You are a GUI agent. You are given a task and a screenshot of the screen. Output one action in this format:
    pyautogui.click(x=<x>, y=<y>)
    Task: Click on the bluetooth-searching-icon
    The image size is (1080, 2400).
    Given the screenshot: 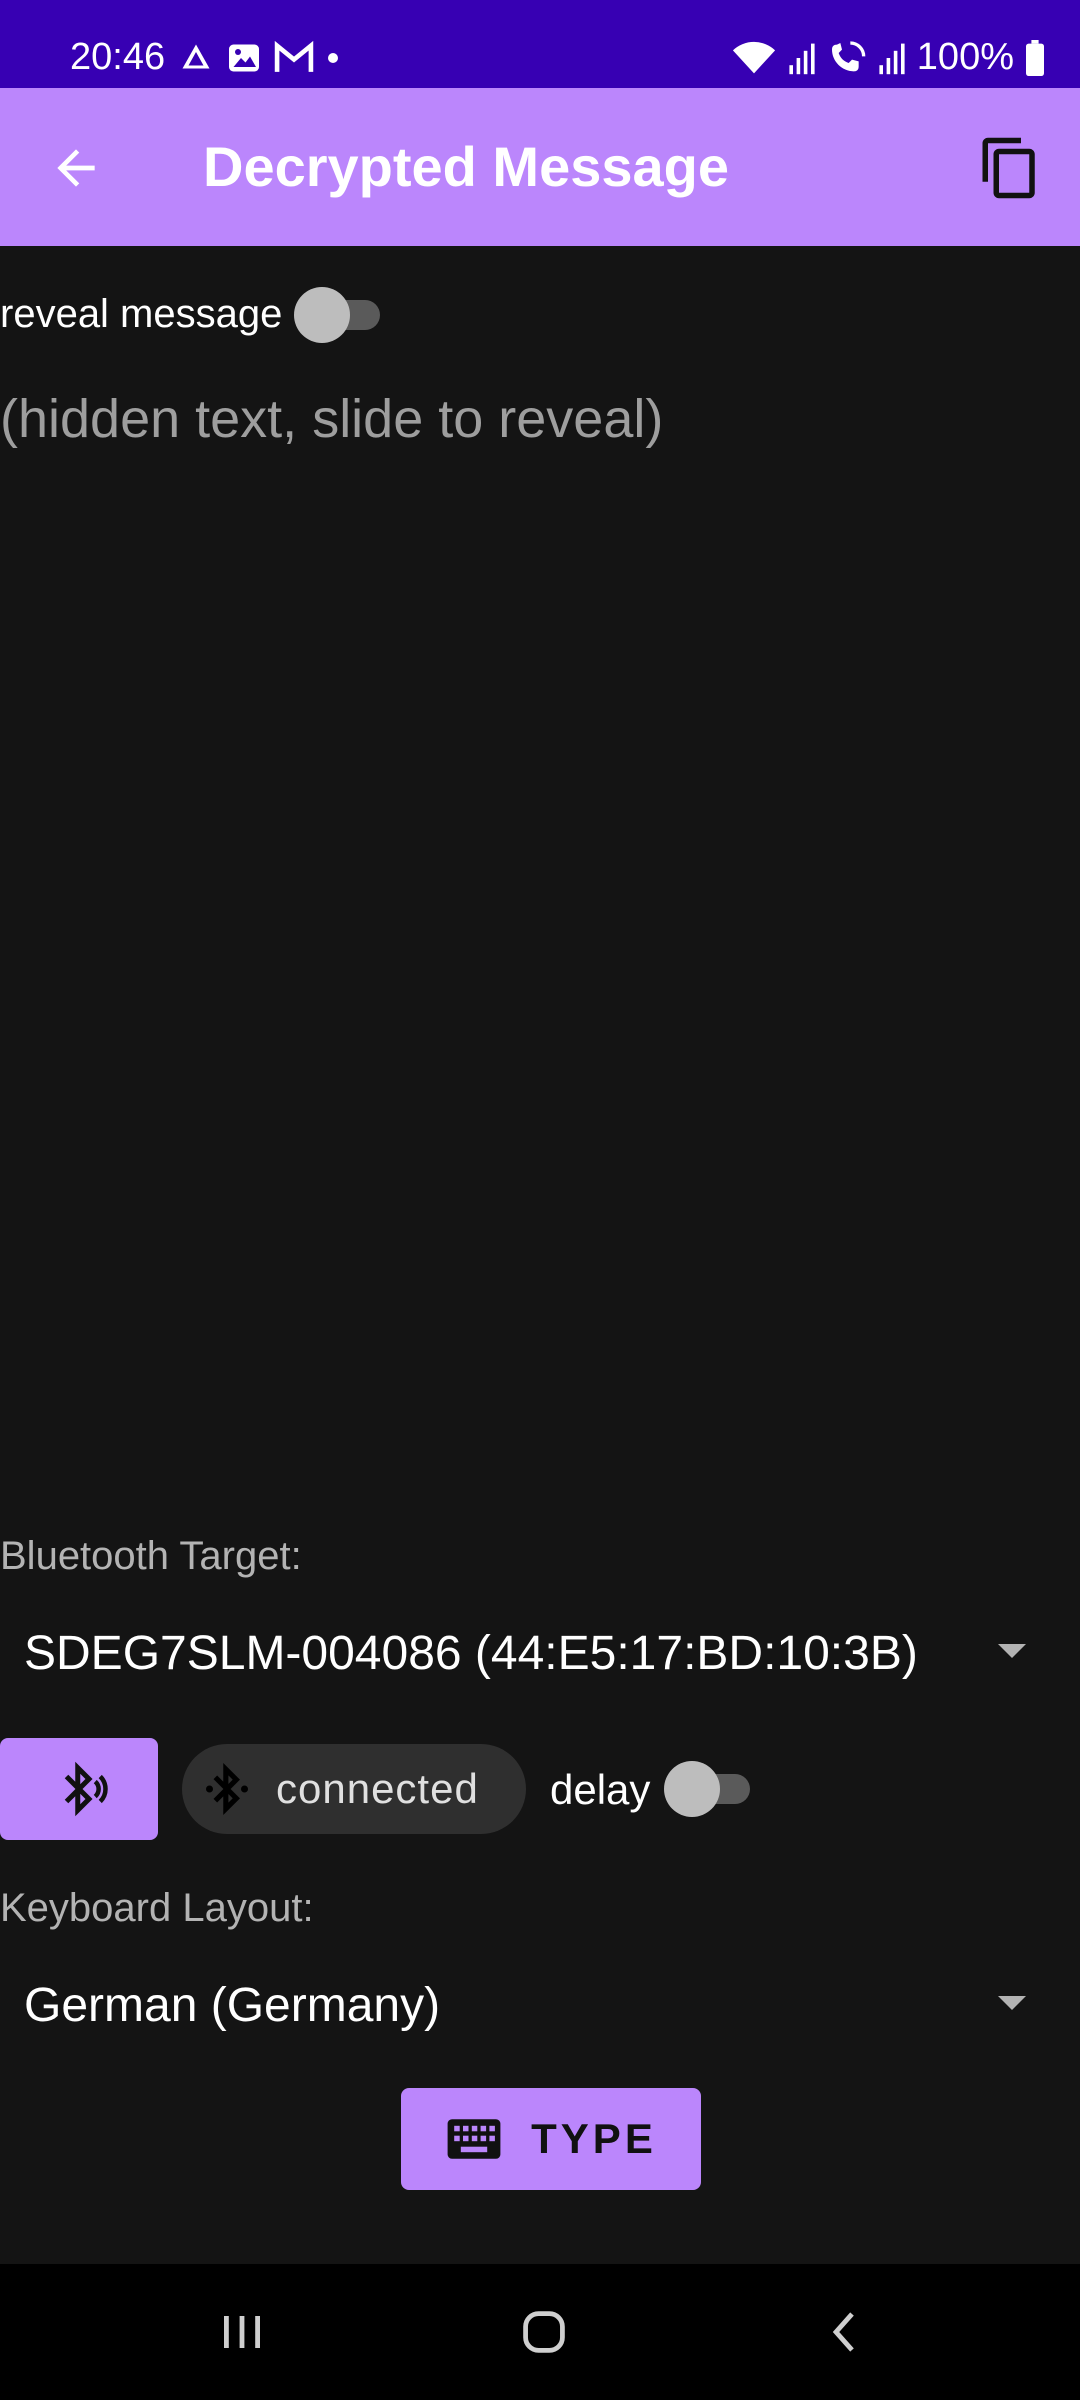 What is the action you would take?
    pyautogui.click(x=86, y=1789)
    